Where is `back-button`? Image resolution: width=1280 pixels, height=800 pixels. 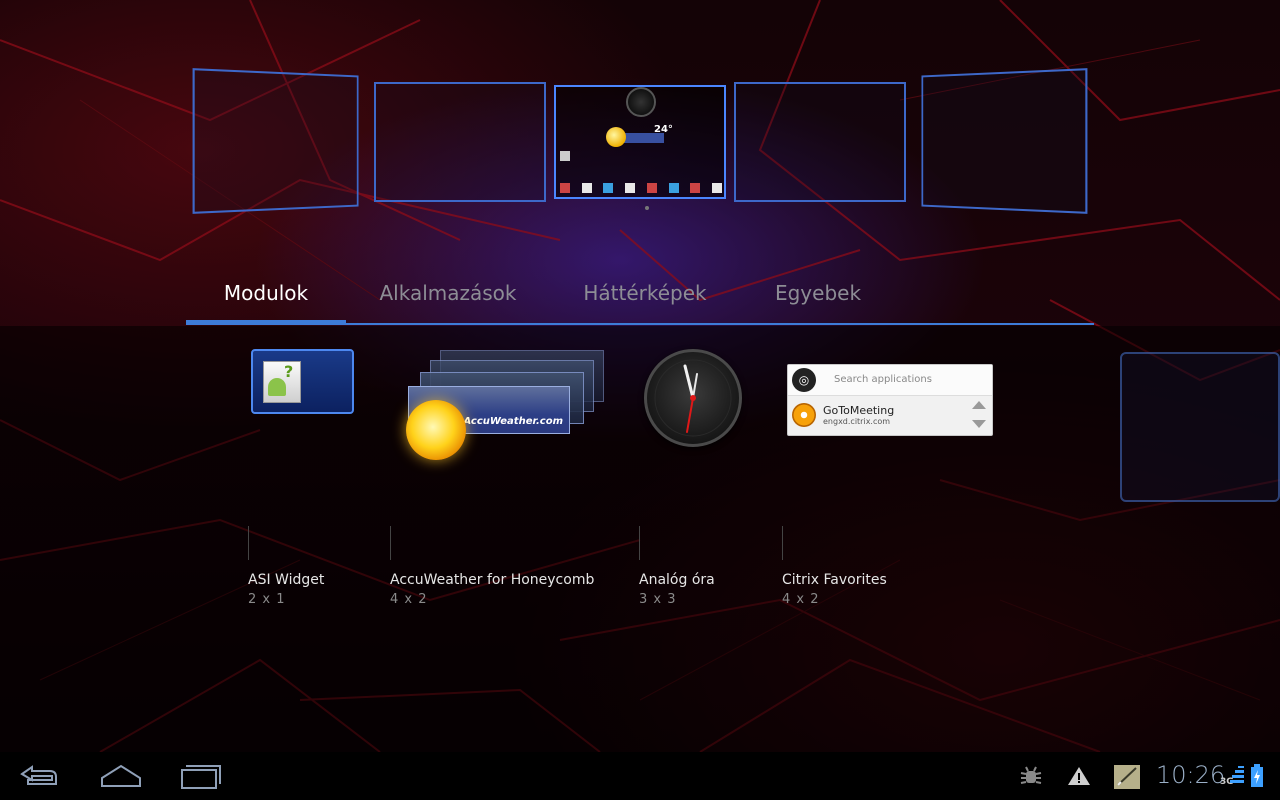 back-button is located at coordinates (39, 776).